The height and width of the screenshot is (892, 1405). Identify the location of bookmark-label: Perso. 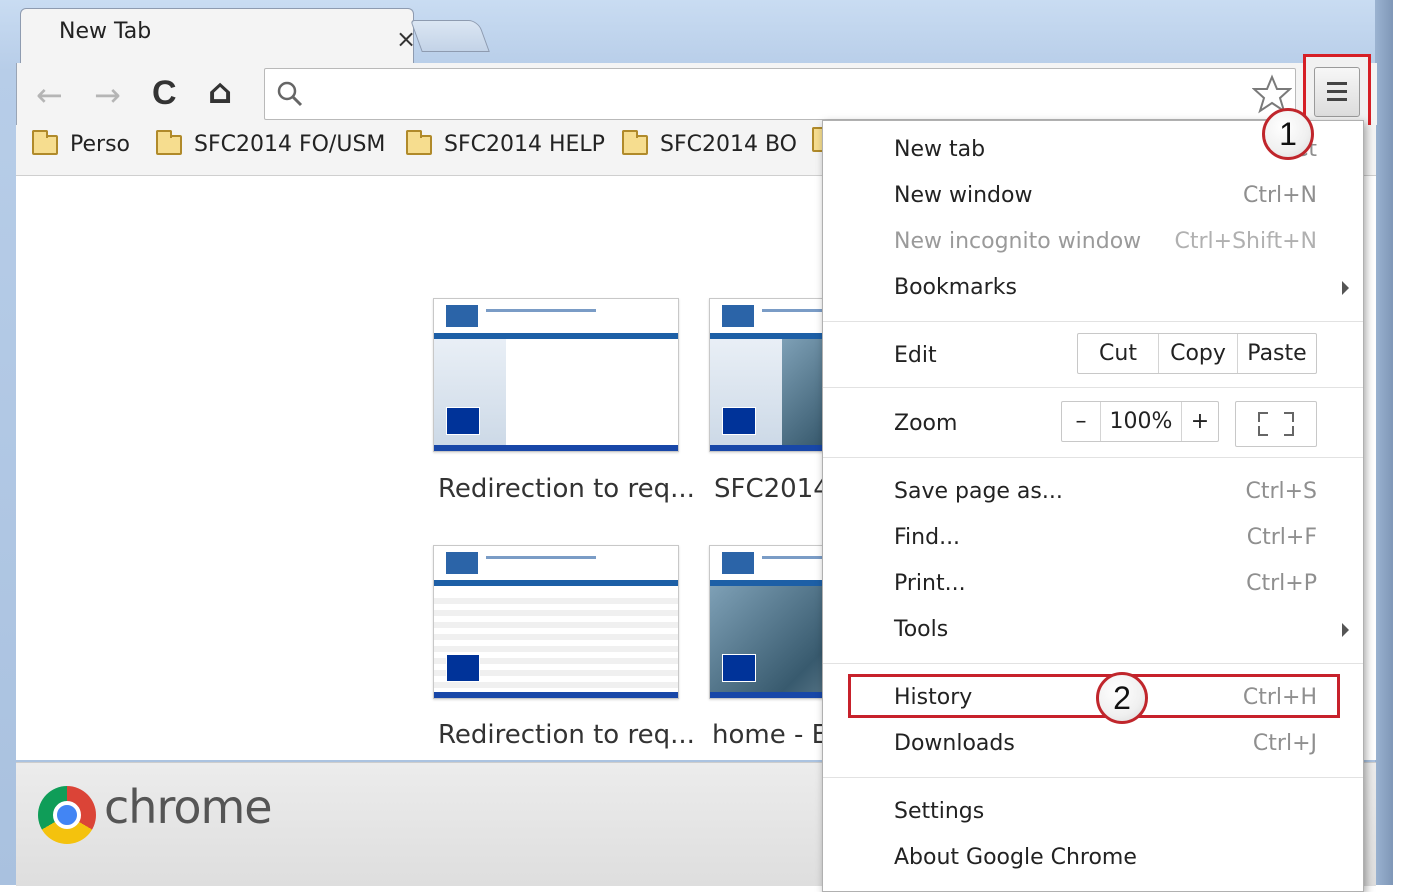
(100, 144).